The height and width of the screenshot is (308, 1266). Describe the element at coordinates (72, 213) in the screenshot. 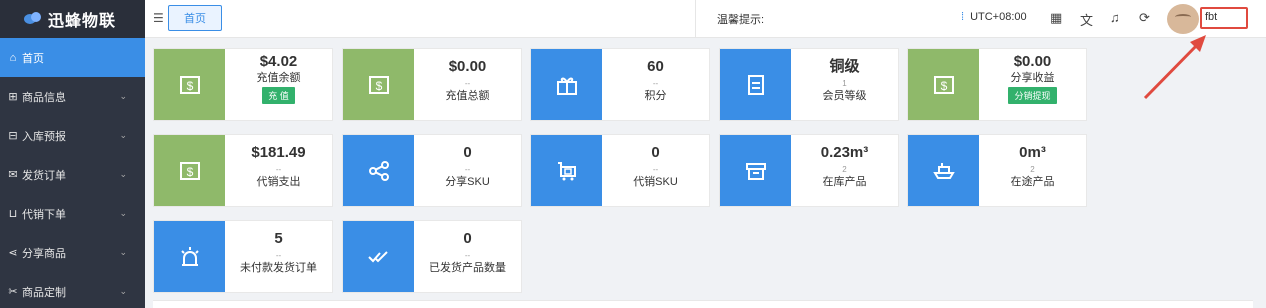

I see `sidebar-item: ⊔ 代销下单 ⌄` at that location.